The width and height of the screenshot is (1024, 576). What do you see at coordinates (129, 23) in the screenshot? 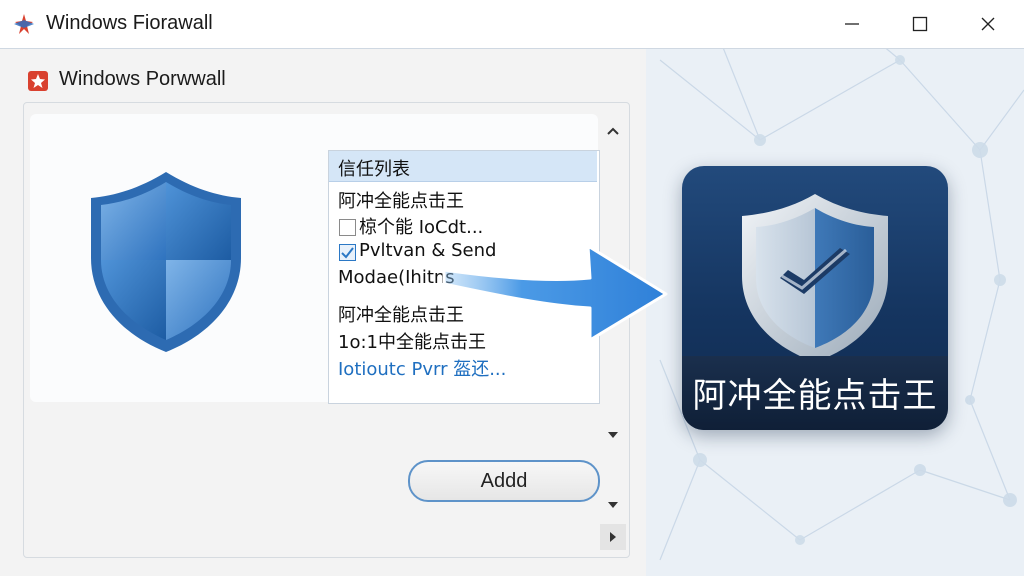
I see `window-title: Windows Fiorawall` at bounding box center [129, 23].